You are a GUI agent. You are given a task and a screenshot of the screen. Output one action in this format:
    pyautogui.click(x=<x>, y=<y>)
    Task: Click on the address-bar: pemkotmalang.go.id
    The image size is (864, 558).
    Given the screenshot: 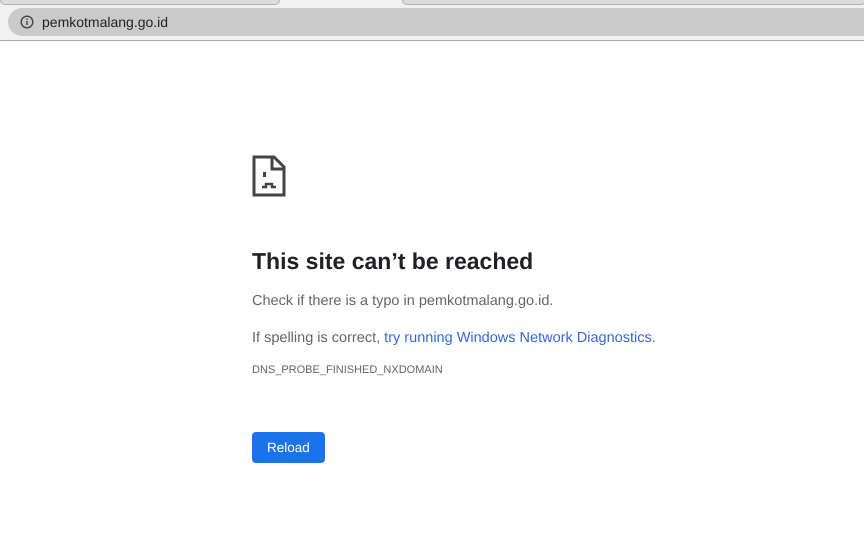 What is the action you would take?
    pyautogui.click(x=436, y=22)
    